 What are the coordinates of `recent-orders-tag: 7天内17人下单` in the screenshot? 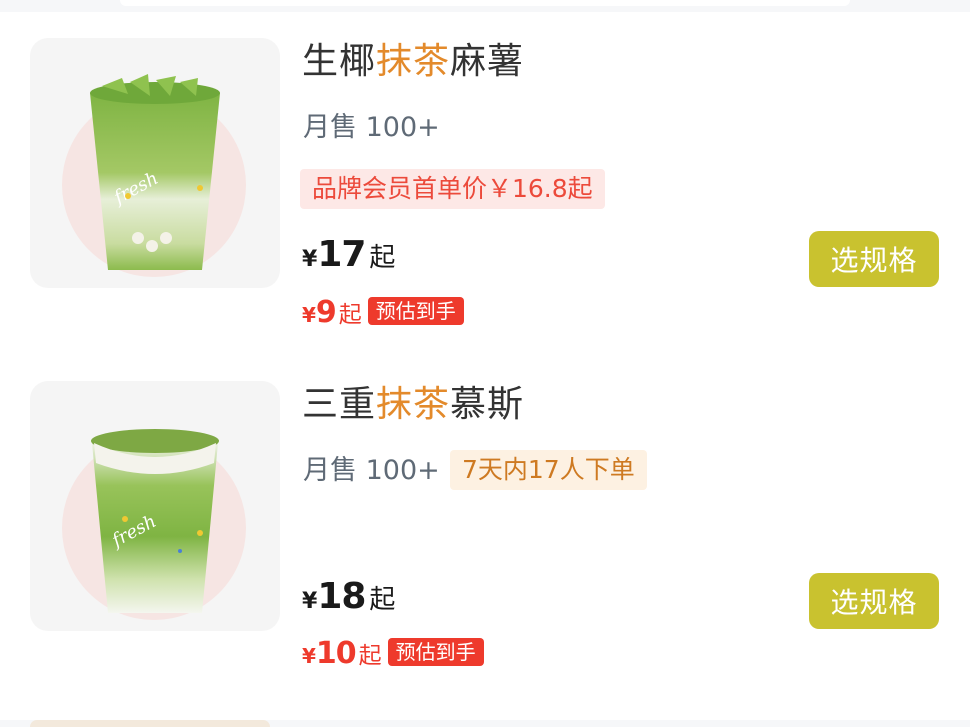 It's located at (548, 470).